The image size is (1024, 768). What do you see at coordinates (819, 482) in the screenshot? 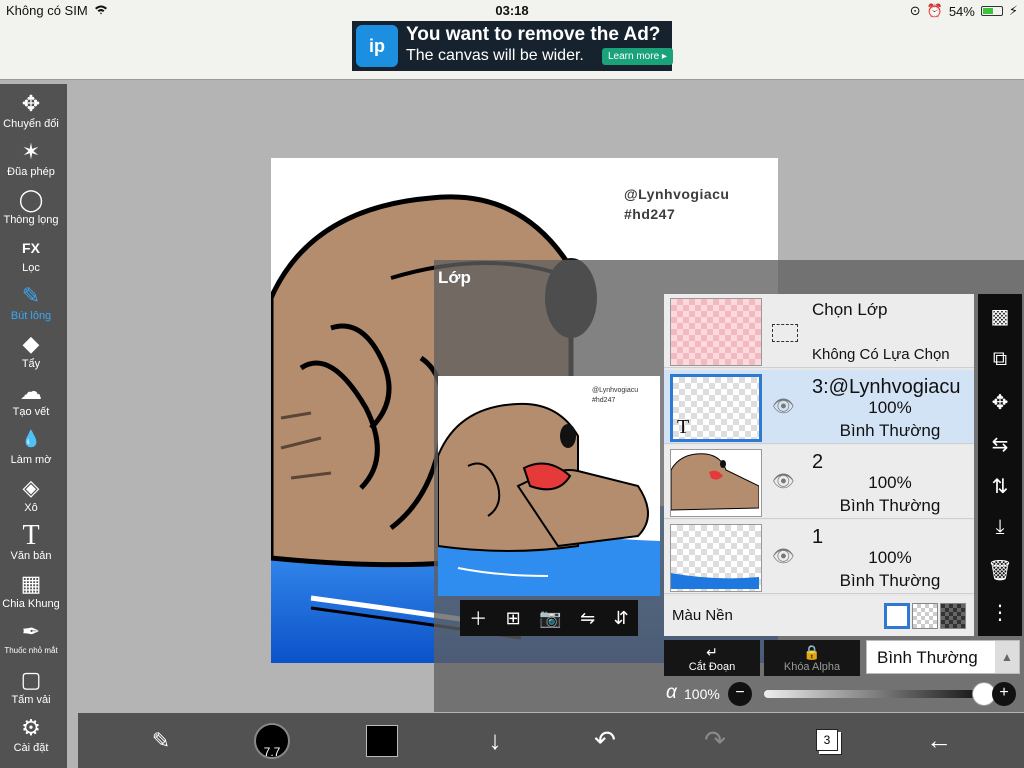
I see `layer-row-2: 👁 2 100% Bình Thường` at bounding box center [819, 482].